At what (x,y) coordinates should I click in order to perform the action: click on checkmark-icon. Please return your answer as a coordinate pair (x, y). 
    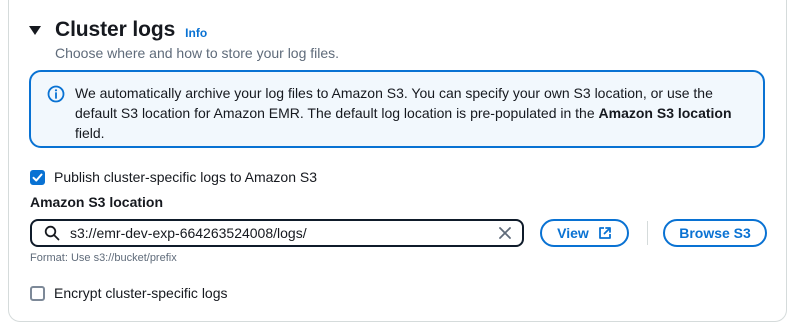
    Looking at the image, I should click on (37, 177).